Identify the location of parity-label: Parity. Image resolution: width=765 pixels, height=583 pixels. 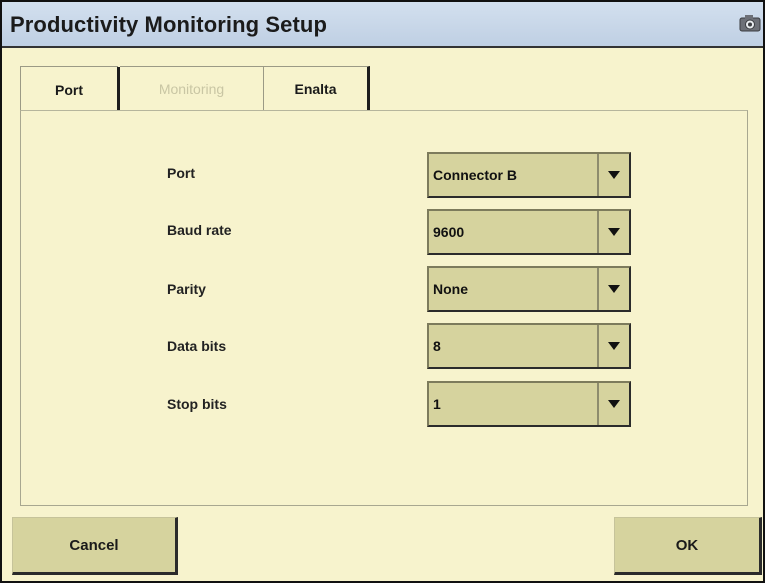
(186, 289).